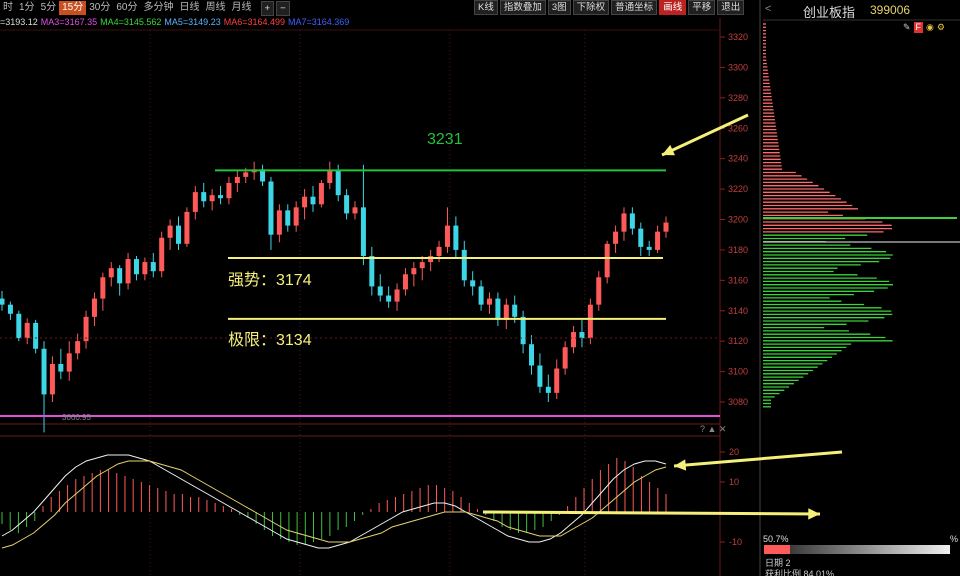  I want to click on pan-button: 平移, so click(702, 7).